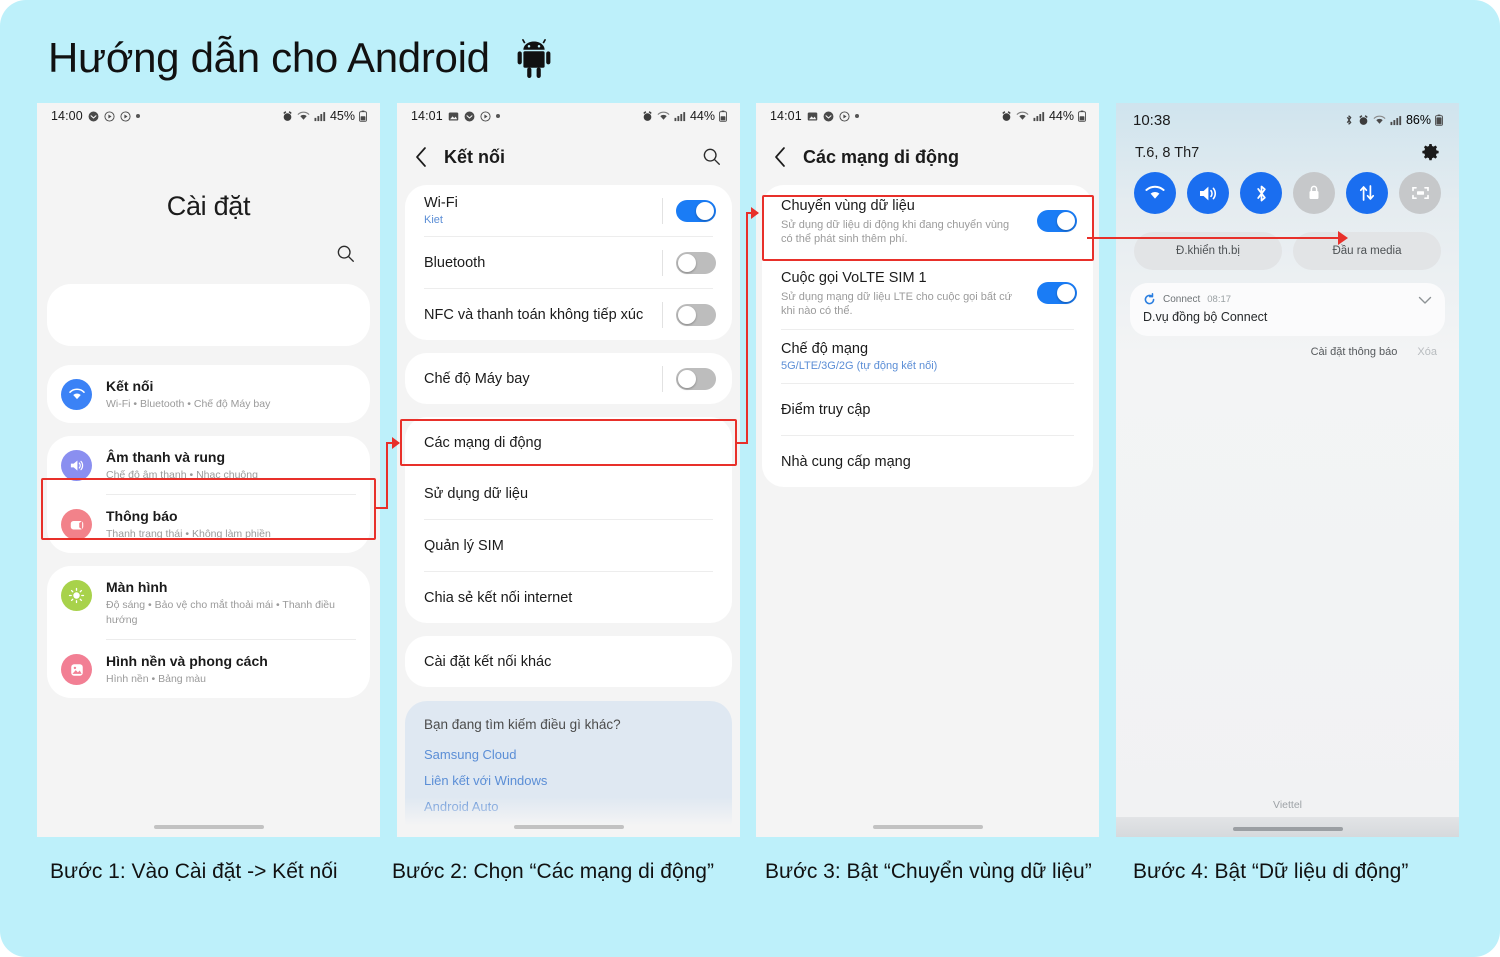 This screenshot has width=1500, height=957. Describe the element at coordinates (1287, 242) in the screenshot. I see `quick-panel-pills: Đ.khiển th.bị Đầu ra media` at that location.